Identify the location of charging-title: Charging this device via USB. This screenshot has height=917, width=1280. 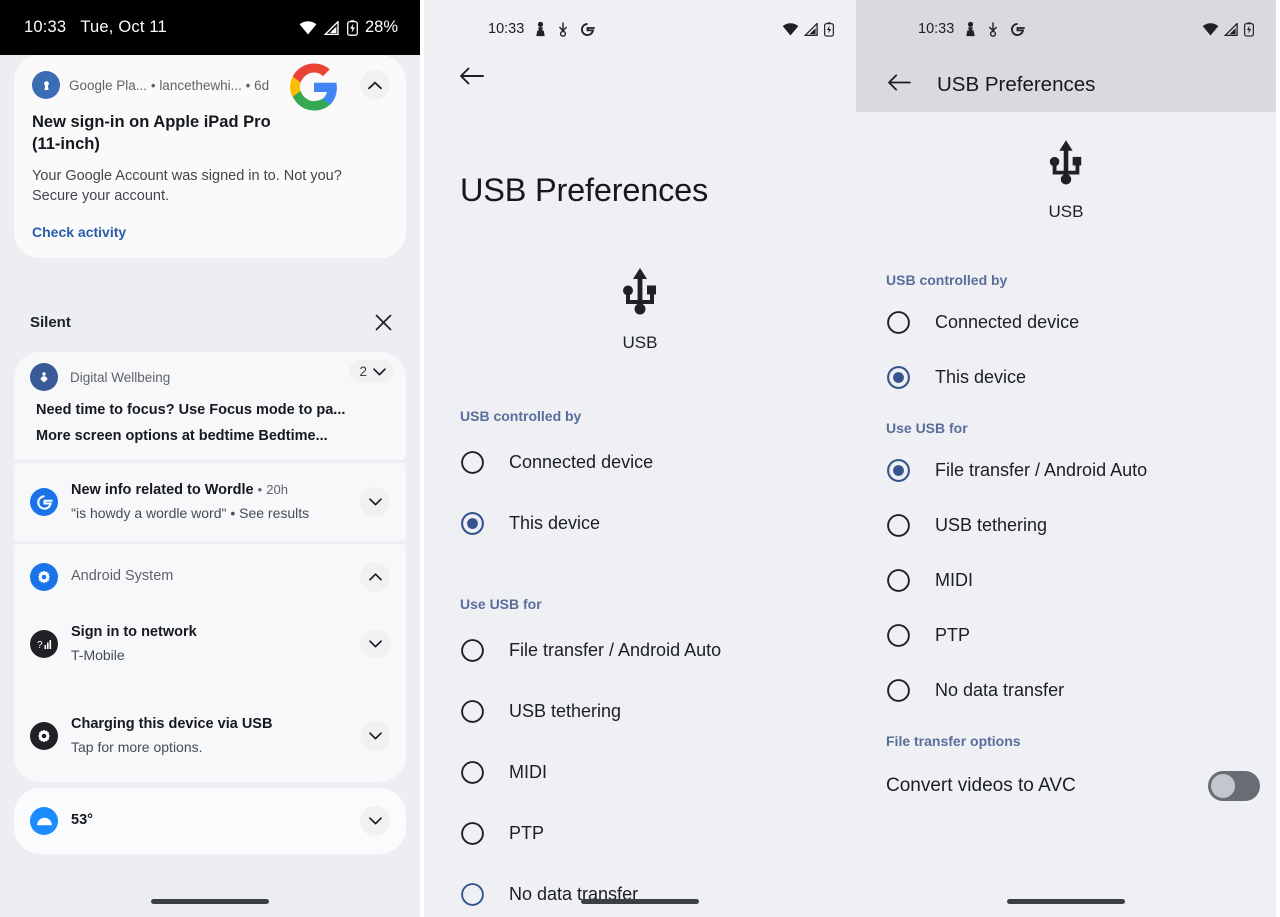
(172, 724).